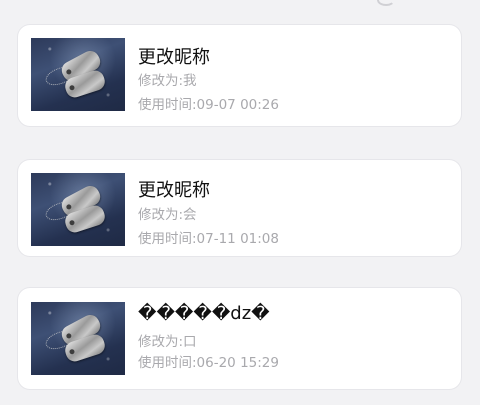 The width and height of the screenshot is (480, 405). I want to click on top-partial-icon, so click(386, 3).